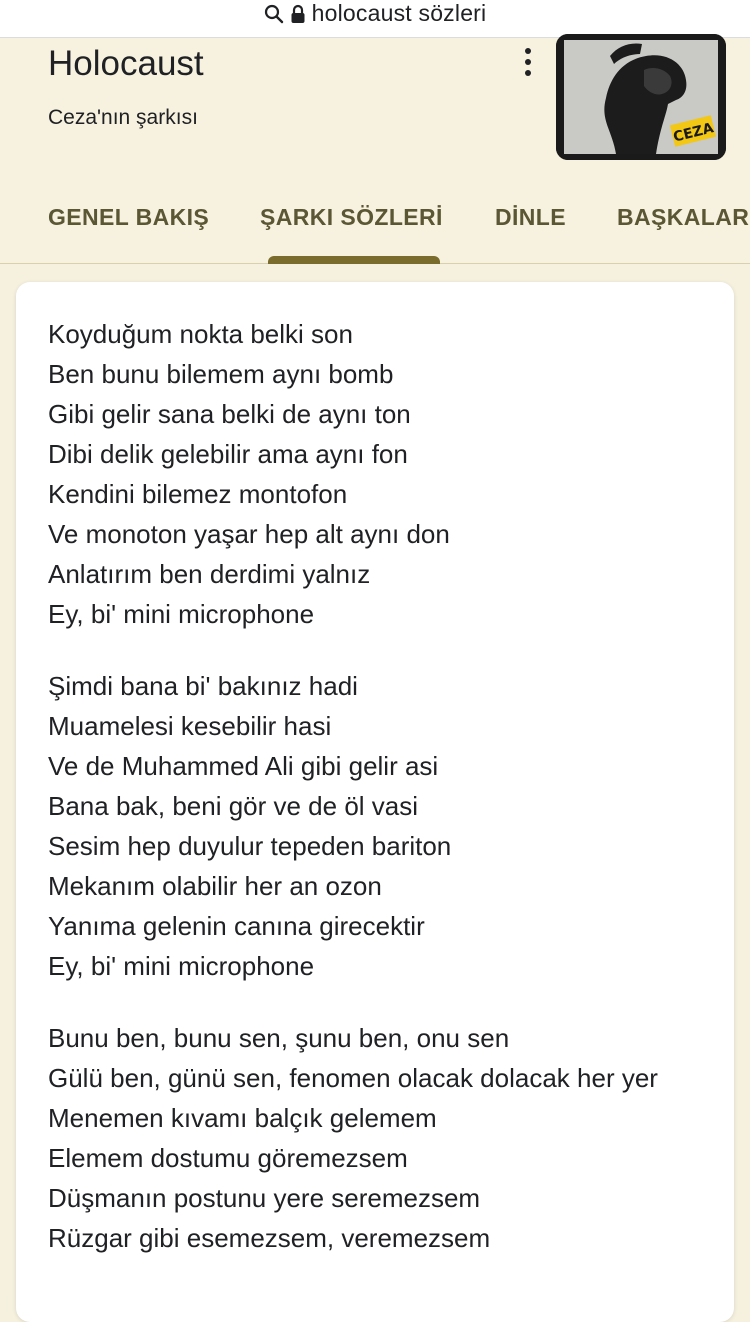 The height and width of the screenshot is (1322, 750). Describe the element at coordinates (274, 14) in the screenshot. I see `search-icon` at that location.